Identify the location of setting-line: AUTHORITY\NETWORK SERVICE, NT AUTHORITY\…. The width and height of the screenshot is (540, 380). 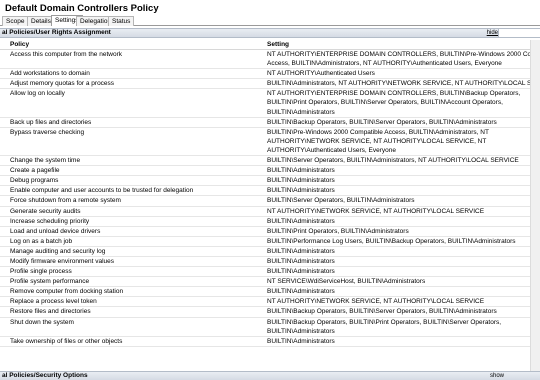
(377, 141).